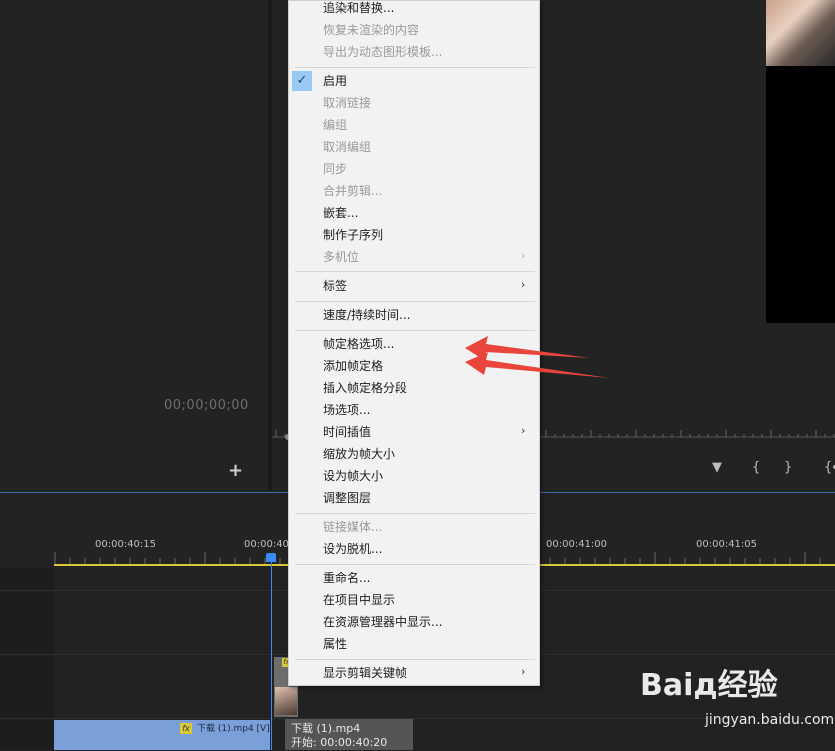 The width and height of the screenshot is (835, 751). I want to click on menu-item-group: 编组, so click(335, 125).